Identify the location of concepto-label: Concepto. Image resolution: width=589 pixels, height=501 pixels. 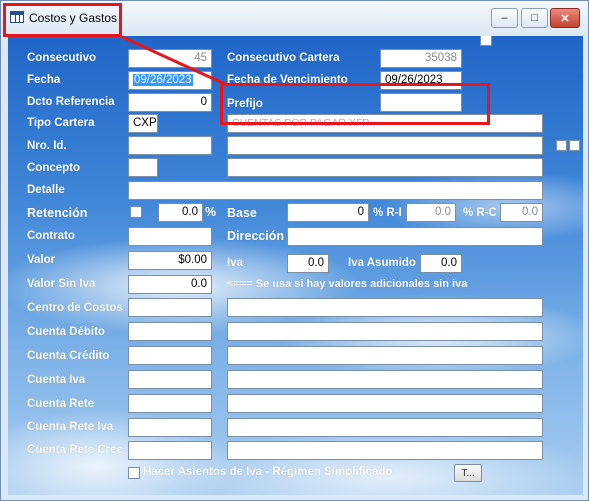
(54, 168).